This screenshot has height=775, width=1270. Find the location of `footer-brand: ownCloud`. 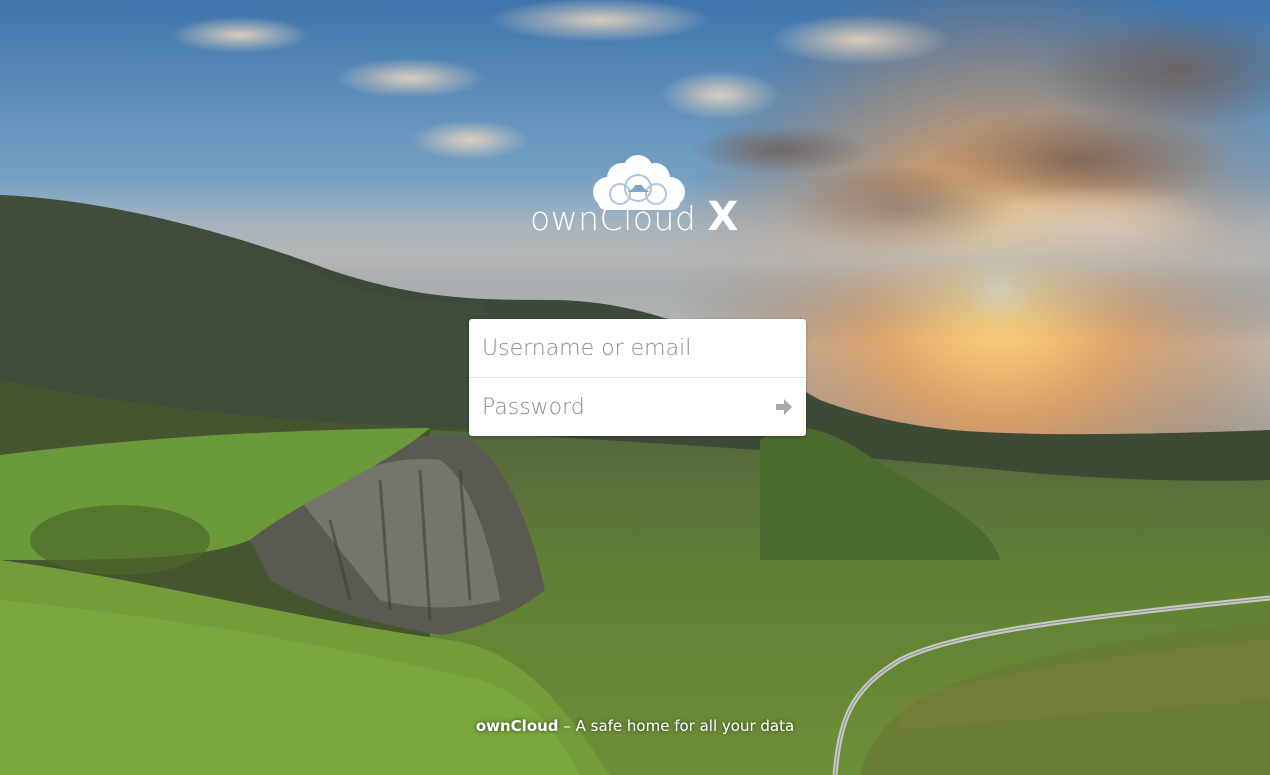

footer-brand: ownCloud is located at coordinates (517, 726).